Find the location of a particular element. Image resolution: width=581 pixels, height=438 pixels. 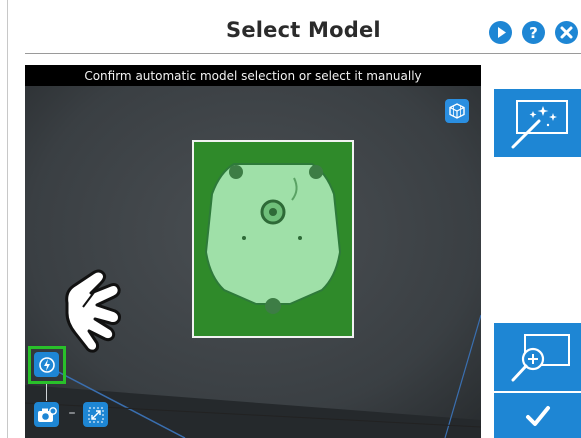

magic-wand-icon is located at coordinates (539, 124).